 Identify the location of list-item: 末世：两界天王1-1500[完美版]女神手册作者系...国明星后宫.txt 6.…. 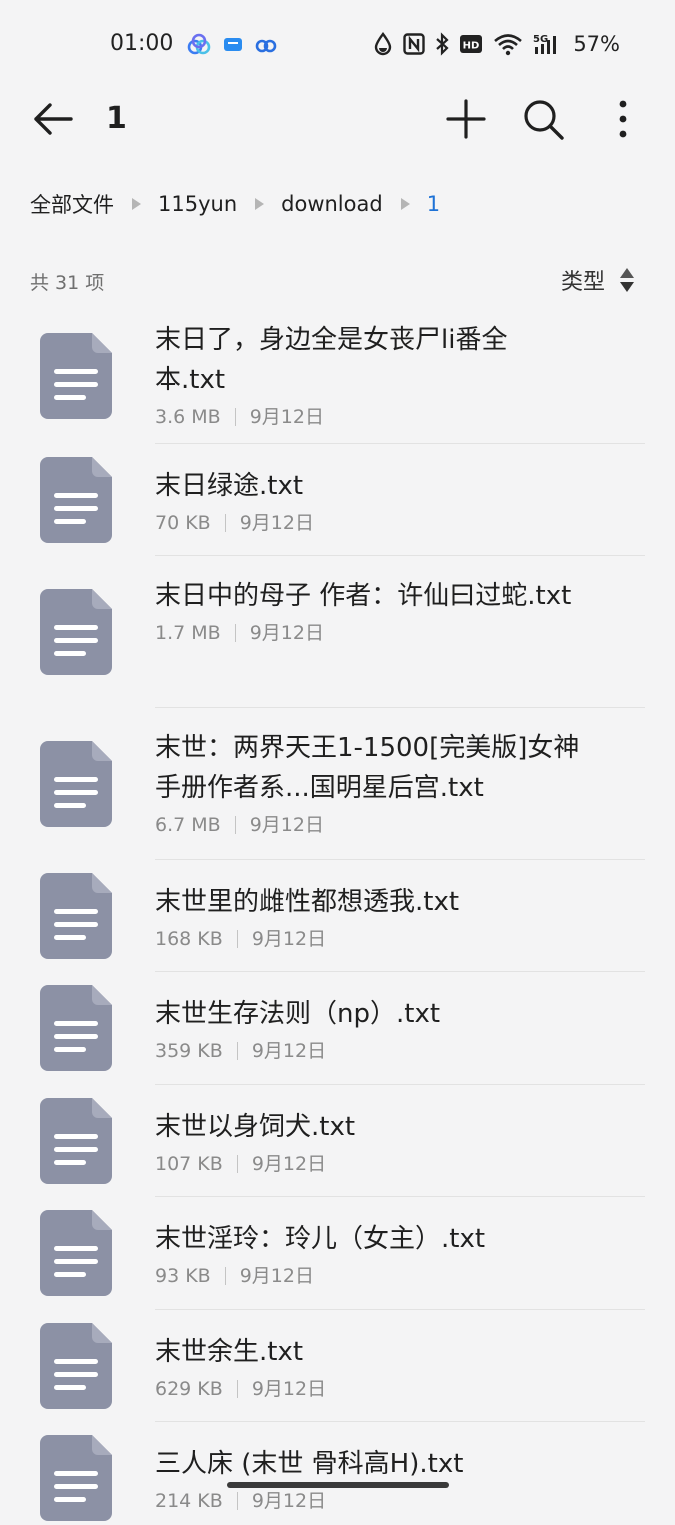
(337, 784).